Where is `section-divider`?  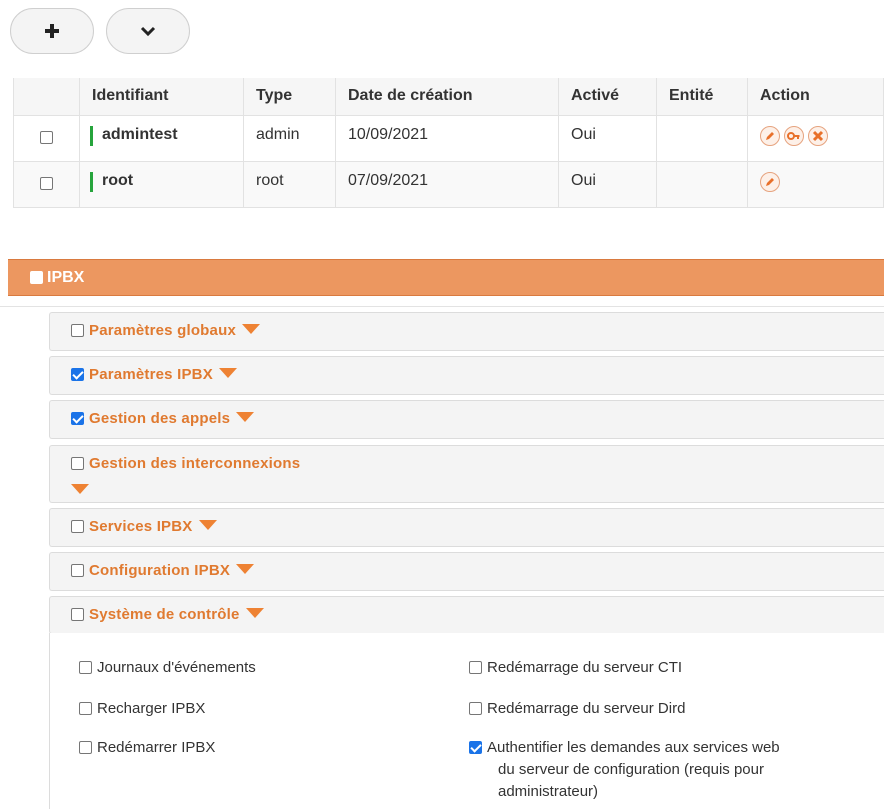
section-divider is located at coordinates (442, 306).